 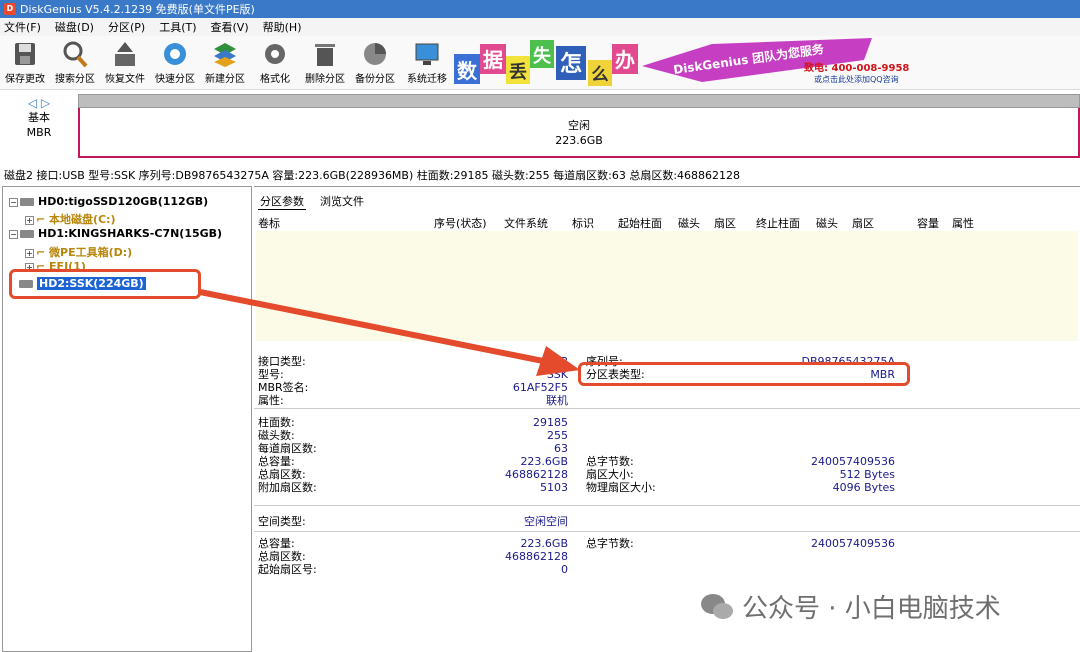 I want to click on menu-bar: 文件(F) 磁盘(D) 分区(P) 工具(T) 查看(V) 帮助(H), so click(x=540, y=27).